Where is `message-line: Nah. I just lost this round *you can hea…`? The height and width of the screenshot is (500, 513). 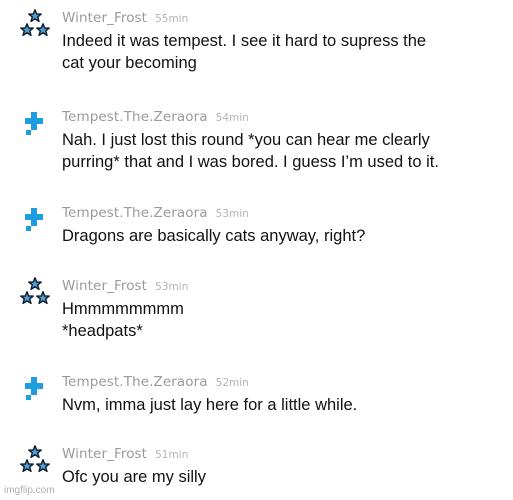 message-line: Nah. I just lost this round *you can hea… is located at coordinates (246, 140).